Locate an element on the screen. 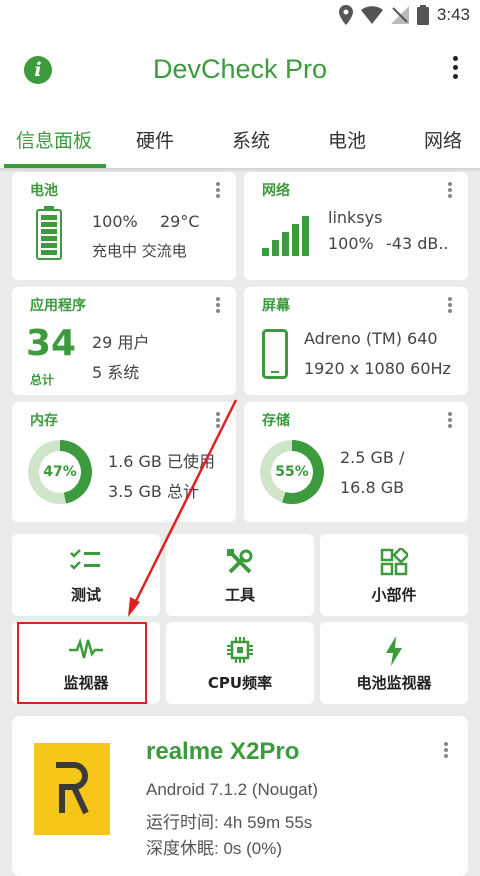 This screenshot has width=480, height=876. device-uptime: 运行时间: 4h 59m 55s is located at coordinates (229, 822).